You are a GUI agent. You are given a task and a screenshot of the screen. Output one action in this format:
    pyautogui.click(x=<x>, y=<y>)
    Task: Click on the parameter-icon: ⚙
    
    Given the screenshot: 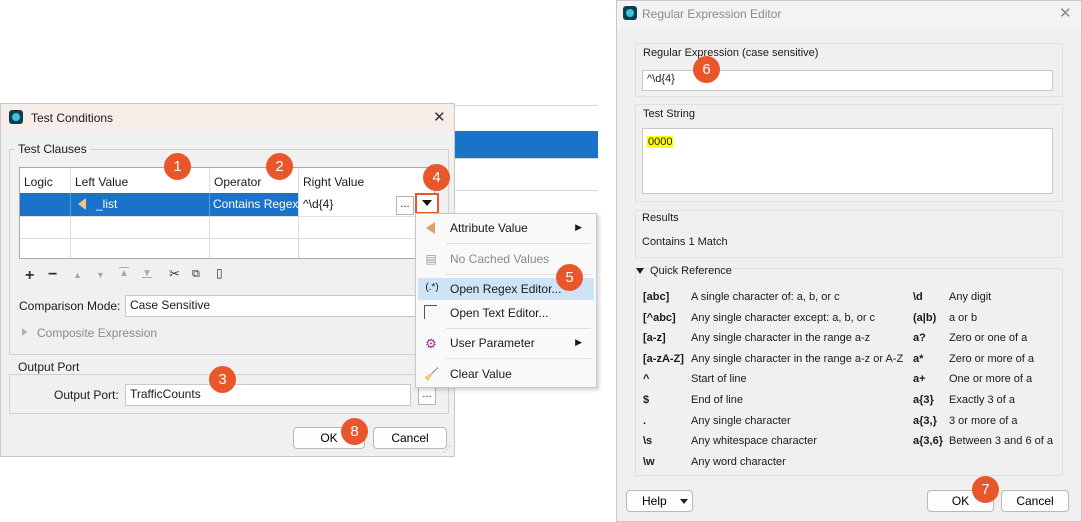 What is the action you would take?
    pyautogui.click(x=431, y=343)
    